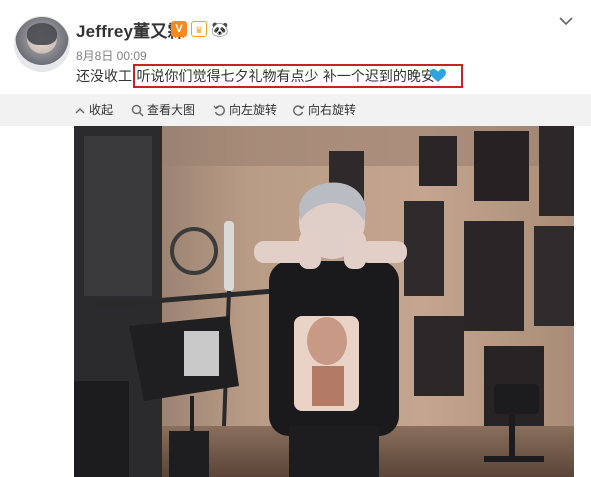  I want to click on view-large-label: 查看大图, so click(171, 110).